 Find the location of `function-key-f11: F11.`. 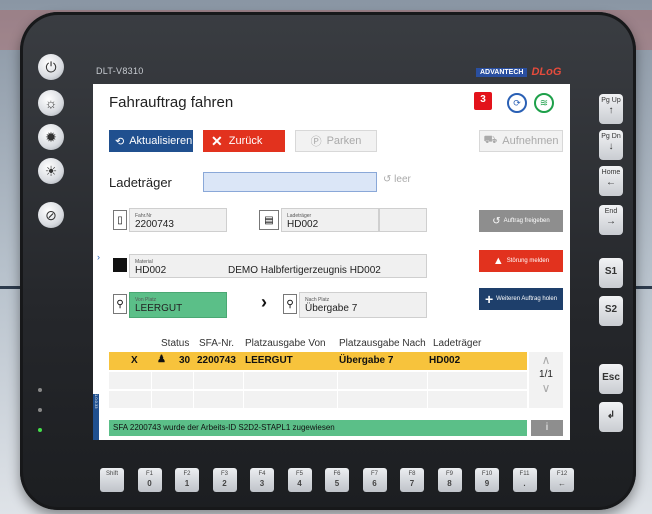

function-key-f11: F11. is located at coordinates (524, 480).